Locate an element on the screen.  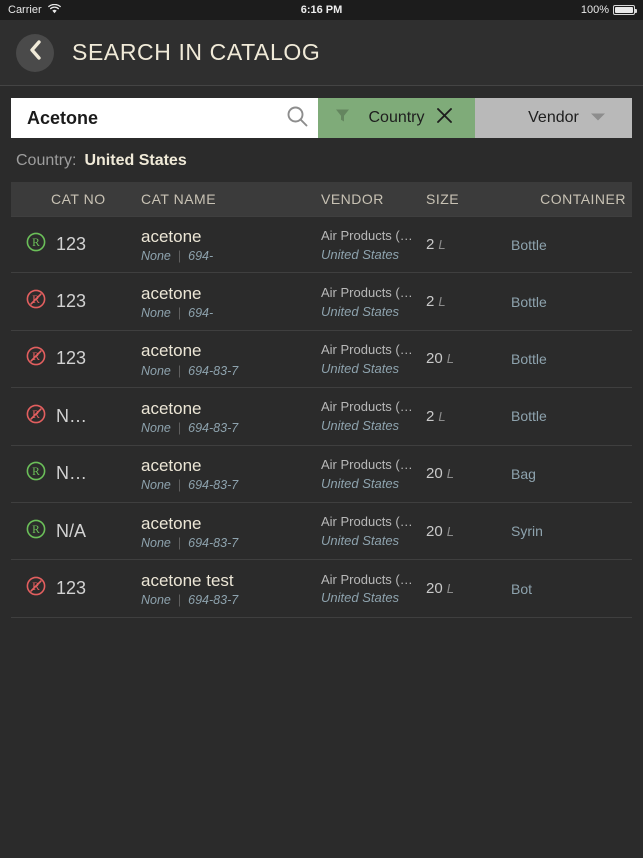
back-button is located at coordinates (35, 52).